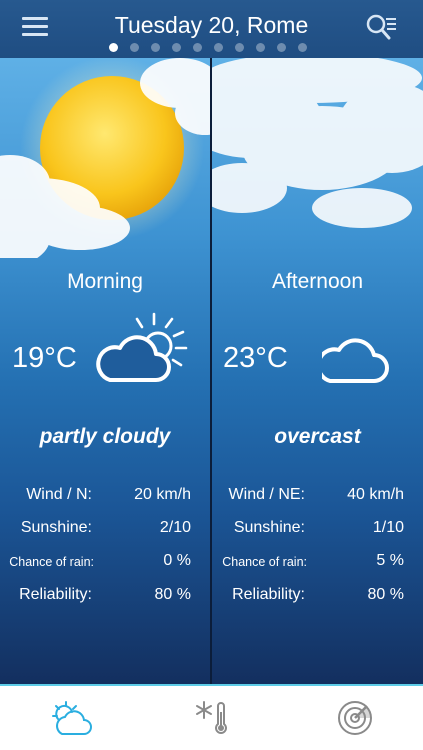 The image size is (423, 750). Describe the element at coordinates (72, 718) in the screenshot. I see `tab-forecast-sun-cloud-icon` at that location.